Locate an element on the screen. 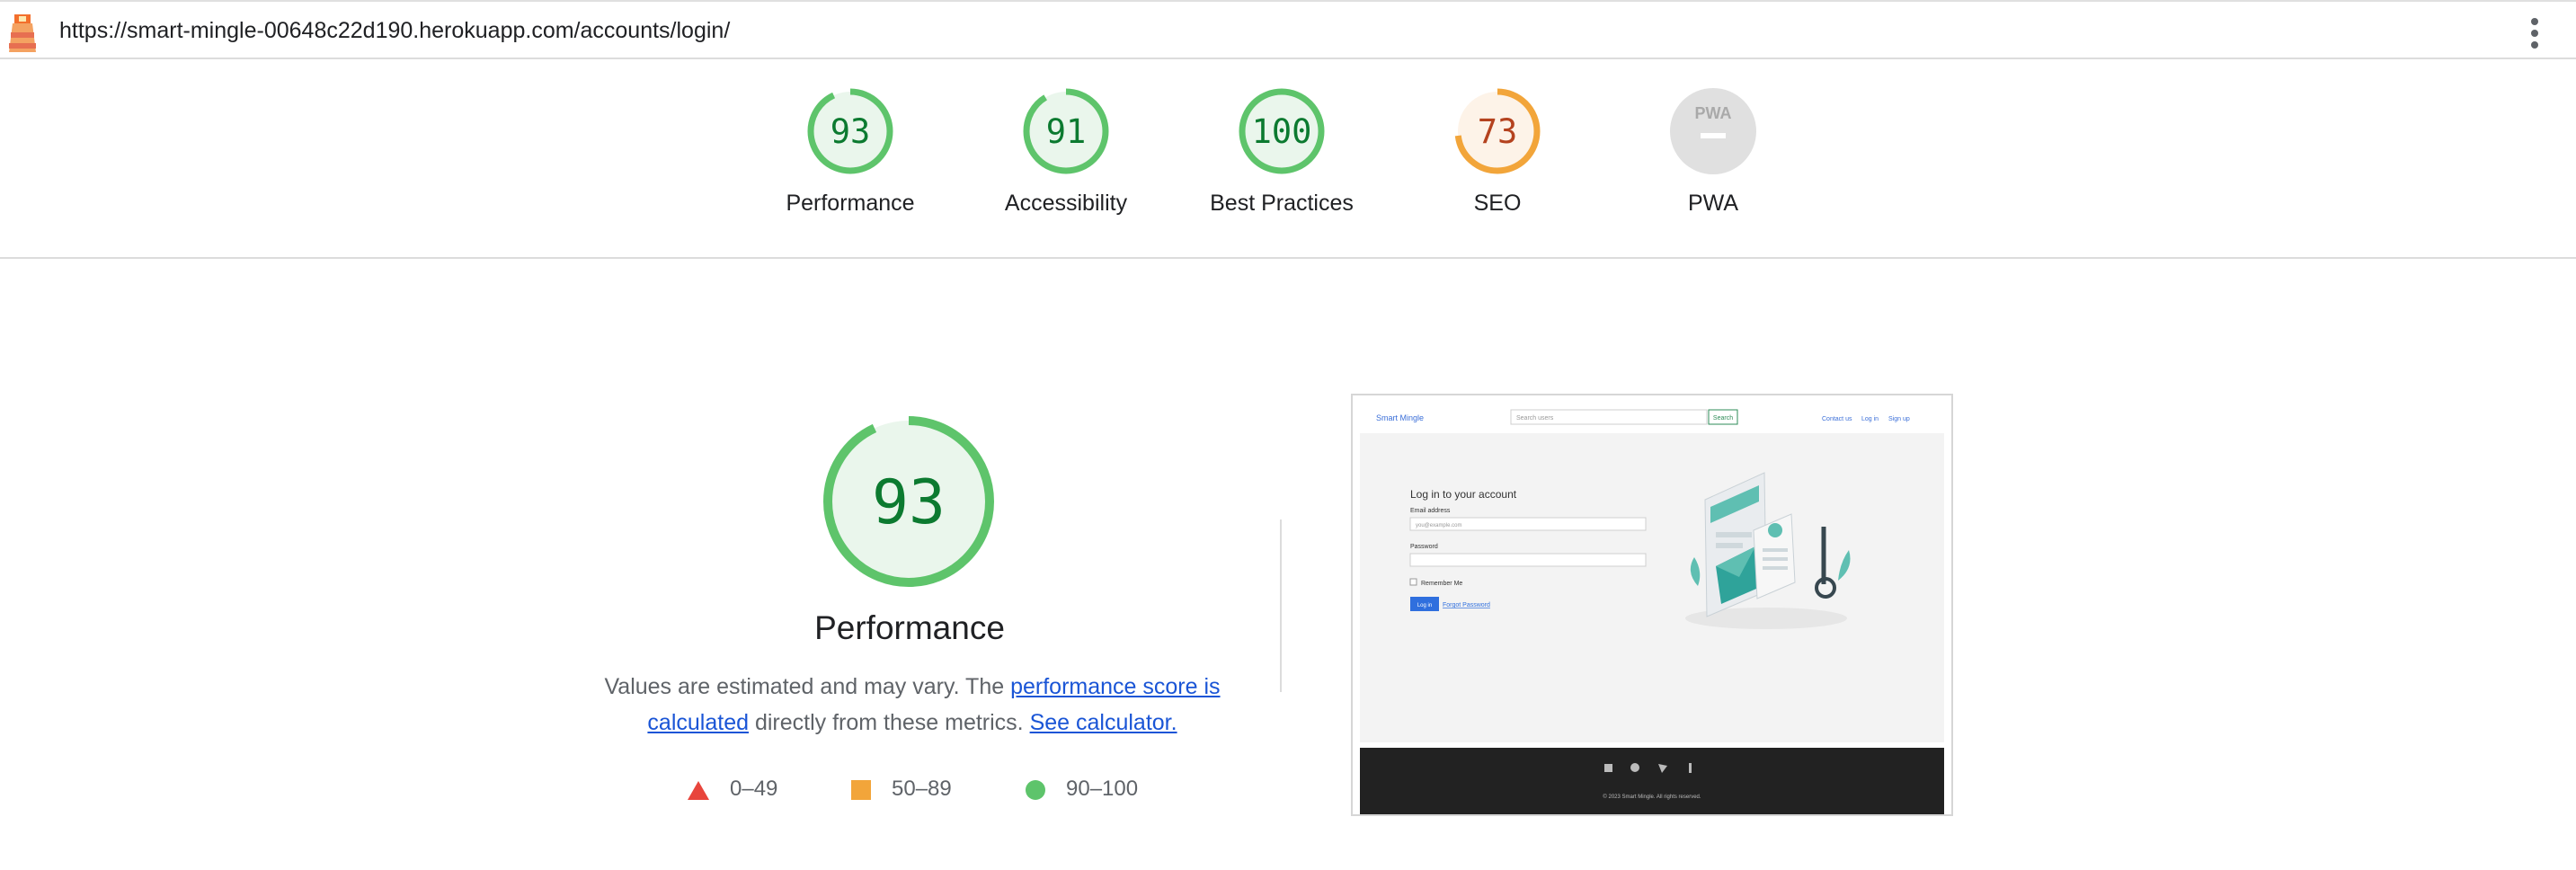 This screenshot has width=2576, height=870. desc-text: directly from these metrics. is located at coordinates (889, 722).